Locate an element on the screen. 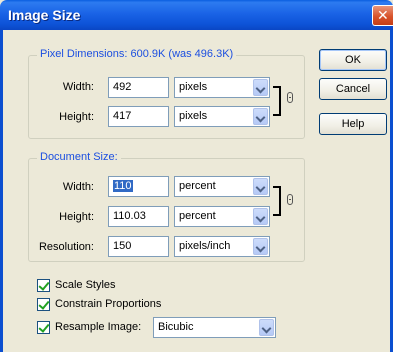  document-height-label: Height: is located at coordinates (76, 217).